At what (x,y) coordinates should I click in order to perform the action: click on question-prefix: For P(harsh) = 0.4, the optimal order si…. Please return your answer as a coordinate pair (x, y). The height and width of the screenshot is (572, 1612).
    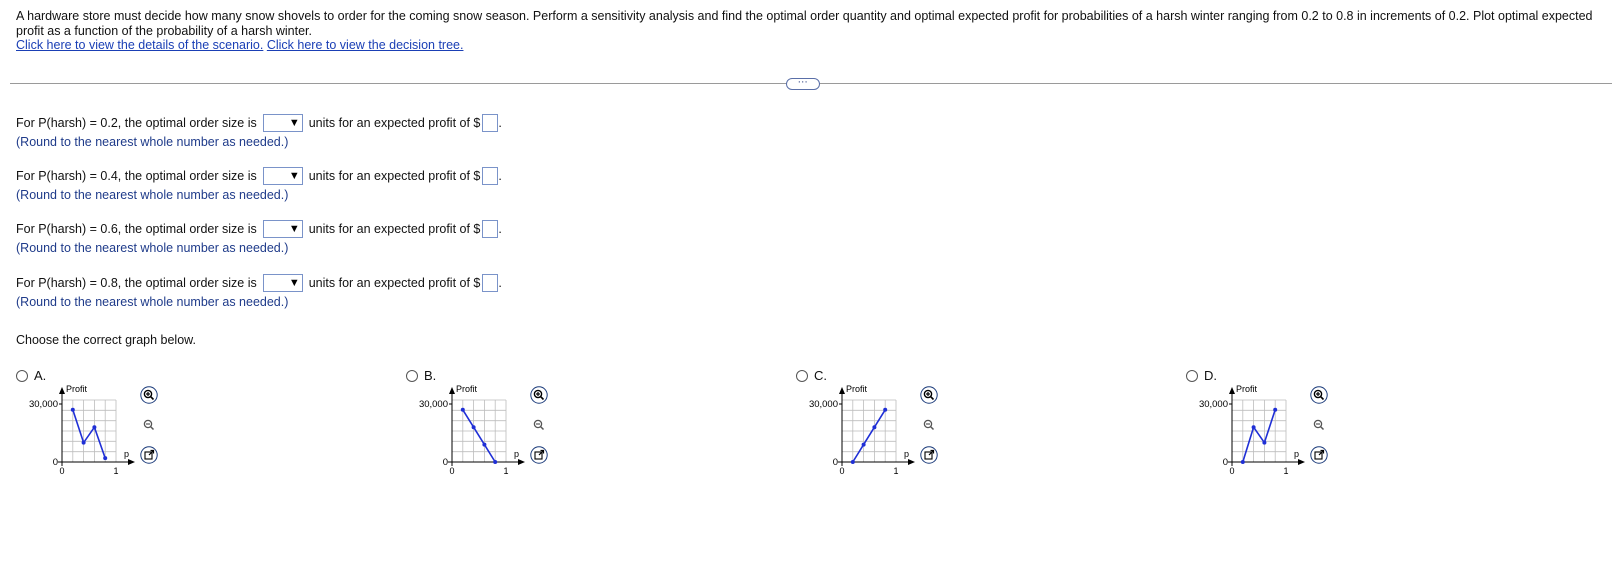
    Looking at the image, I should click on (136, 176).